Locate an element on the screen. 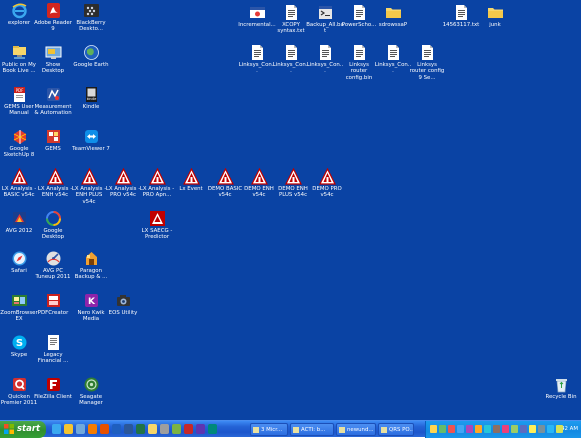 Image resolution: width=581 pixels, height=440 pixels. desktop-icon: 14563117.txt is located at coordinates (461, 16).